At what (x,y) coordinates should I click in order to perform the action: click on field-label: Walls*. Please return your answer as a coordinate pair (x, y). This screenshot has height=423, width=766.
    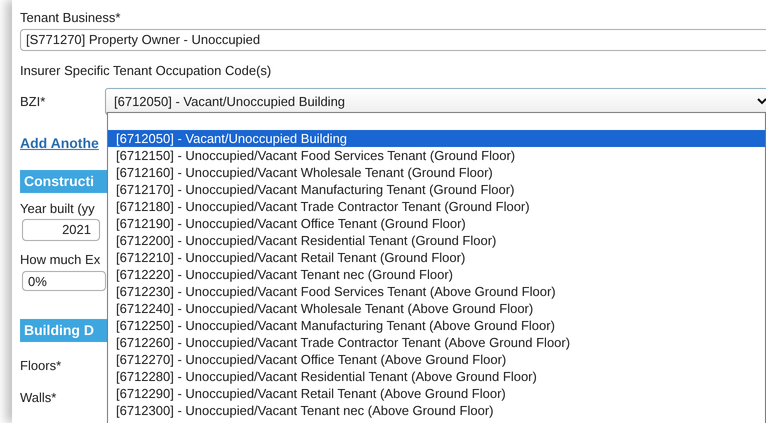
    Looking at the image, I should click on (38, 398).